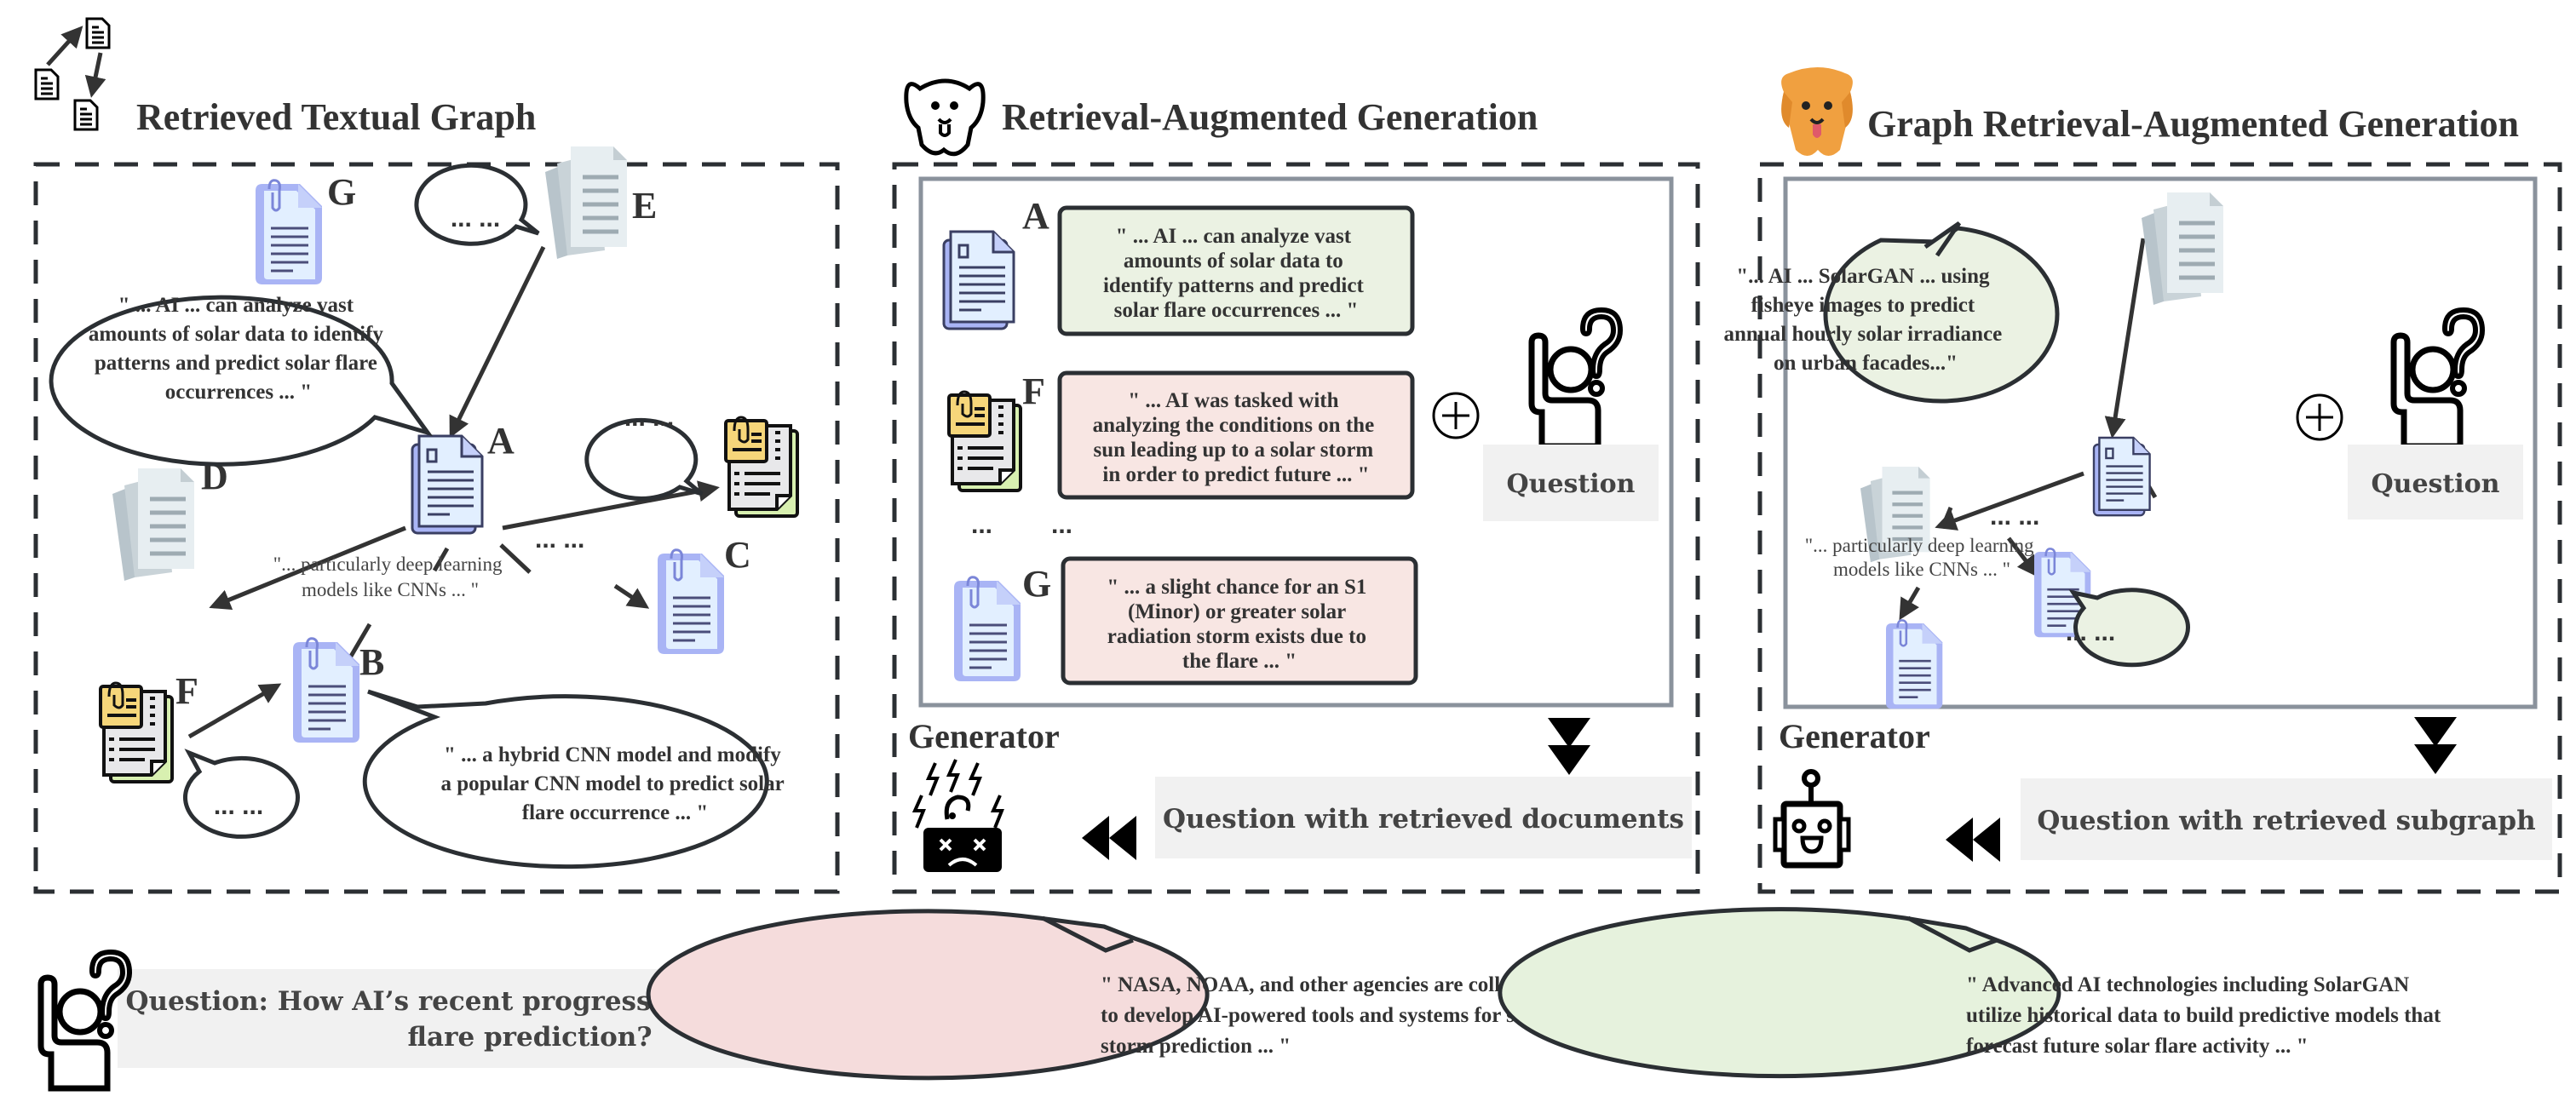  I want to click on graph-rag-generator-label: Generator, so click(1855, 736).